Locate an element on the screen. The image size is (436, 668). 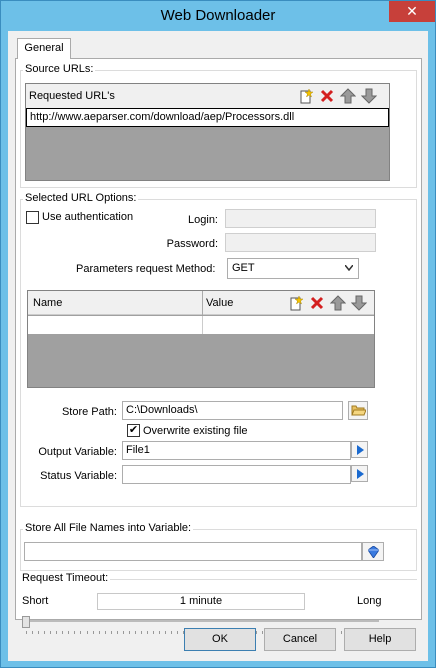
ok-button: OK is located at coordinates (220, 639).